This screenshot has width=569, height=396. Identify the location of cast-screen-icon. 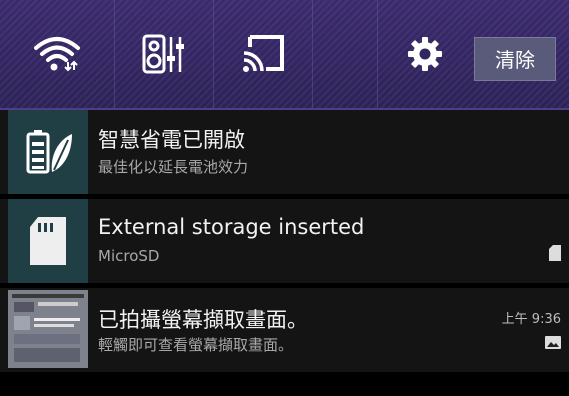
(263, 53).